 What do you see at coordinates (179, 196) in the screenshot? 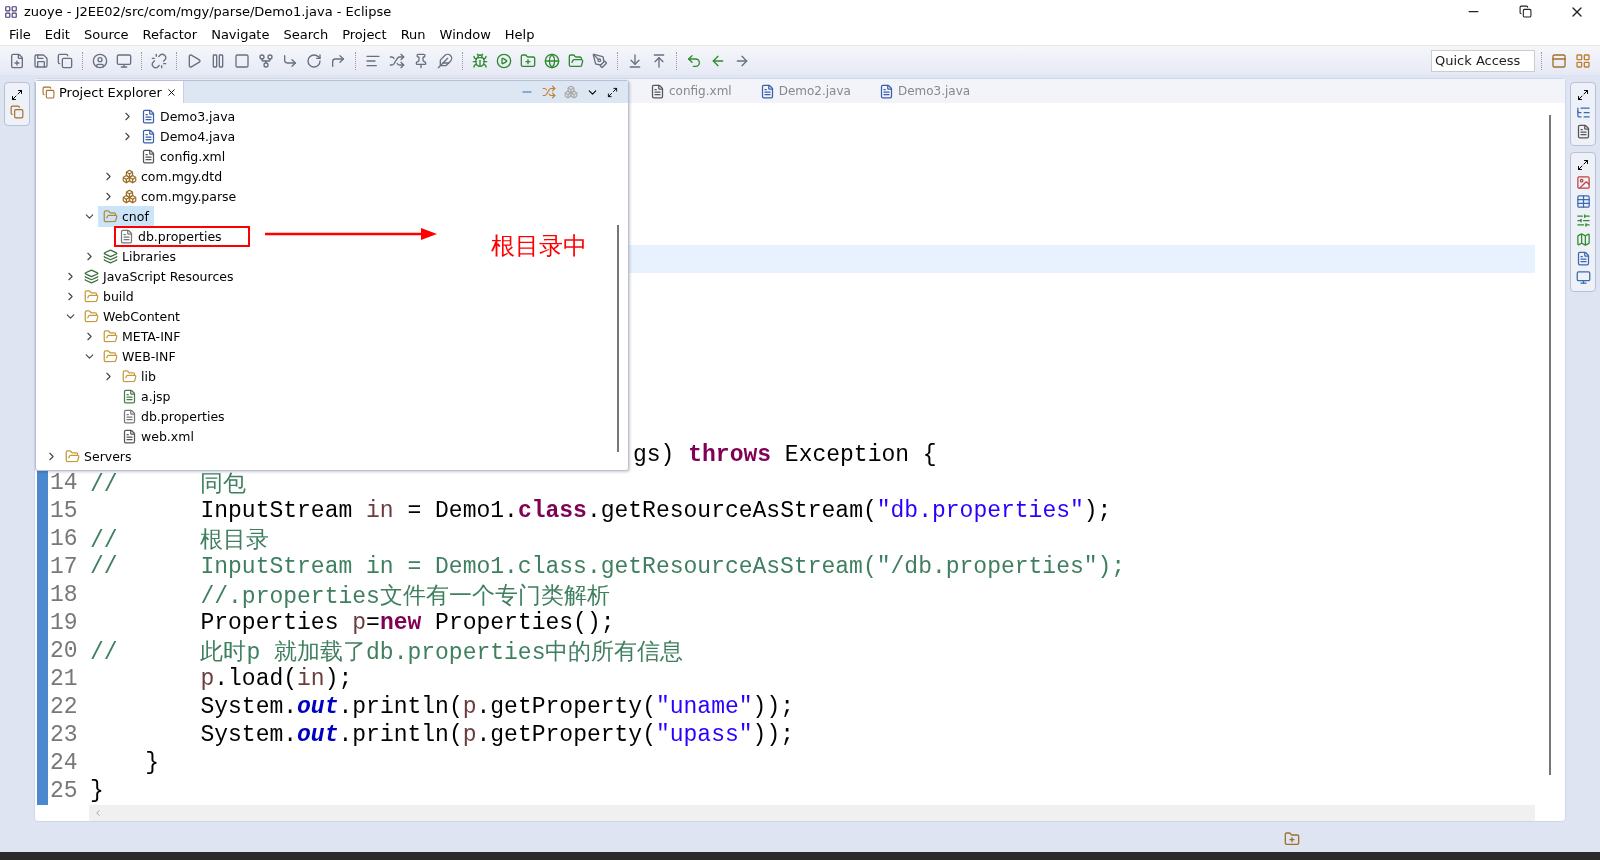
I see `tree-item: com.mgy.parse` at bounding box center [179, 196].